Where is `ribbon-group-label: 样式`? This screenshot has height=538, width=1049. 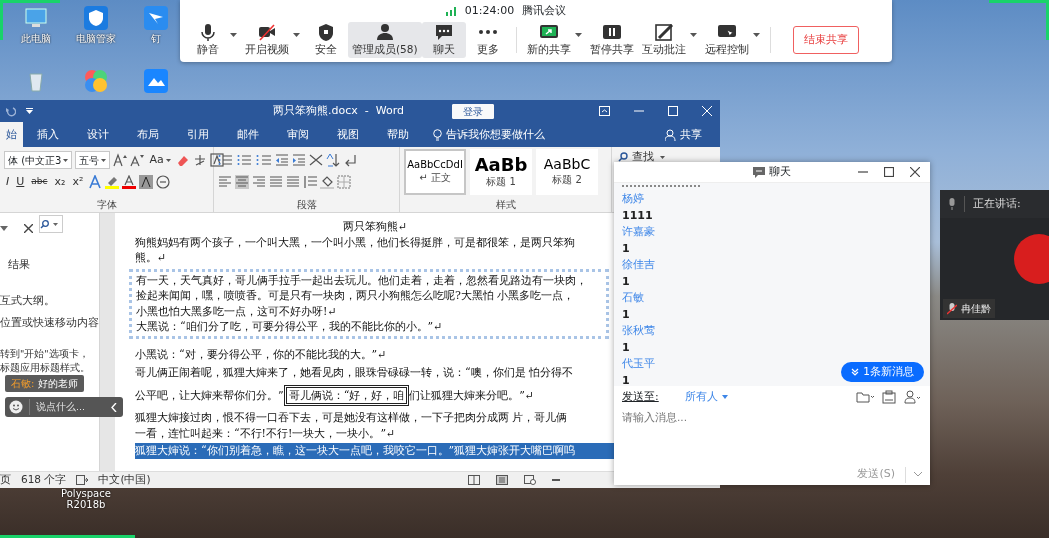 ribbon-group-label: 样式 is located at coordinates (505, 205).